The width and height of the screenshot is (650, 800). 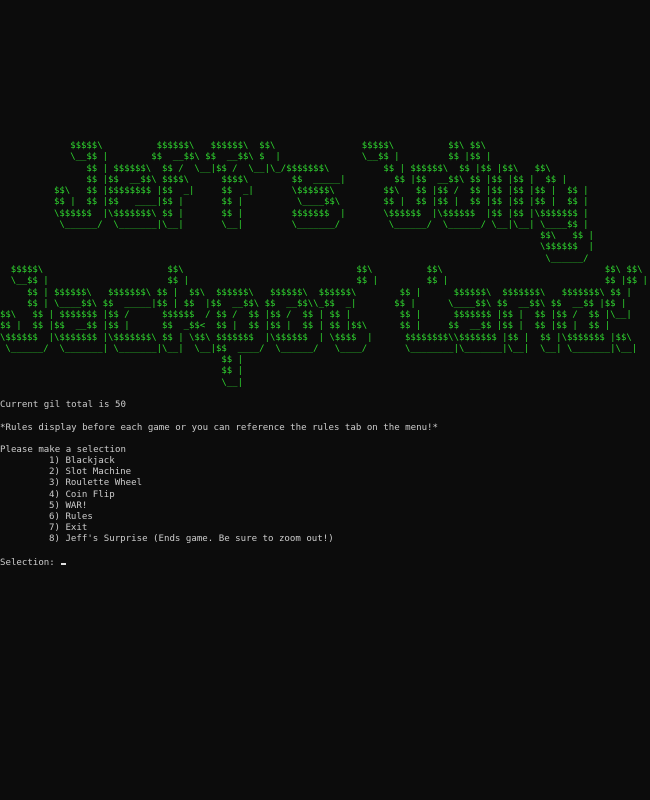 I want to click on menu-item-label: Slot Machine, so click(x=98, y=472).